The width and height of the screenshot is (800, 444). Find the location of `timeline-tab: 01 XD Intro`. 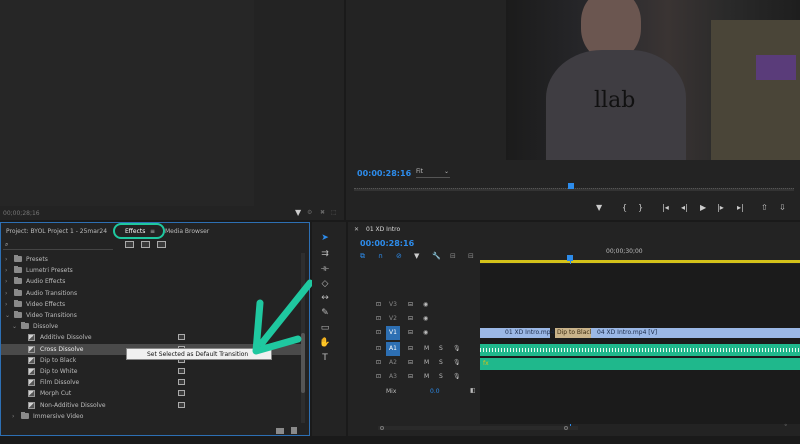

timeline-tab: 01 XD Intro is located at coordinates (383, 230).